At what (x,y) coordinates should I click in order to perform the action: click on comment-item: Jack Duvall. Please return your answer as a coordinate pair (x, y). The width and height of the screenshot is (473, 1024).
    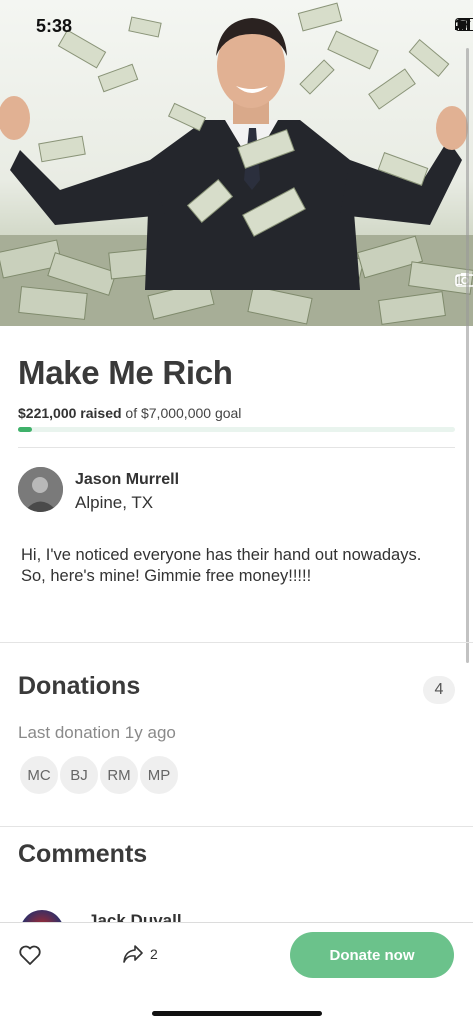
    Looking at the image, I should click on (236, 911).